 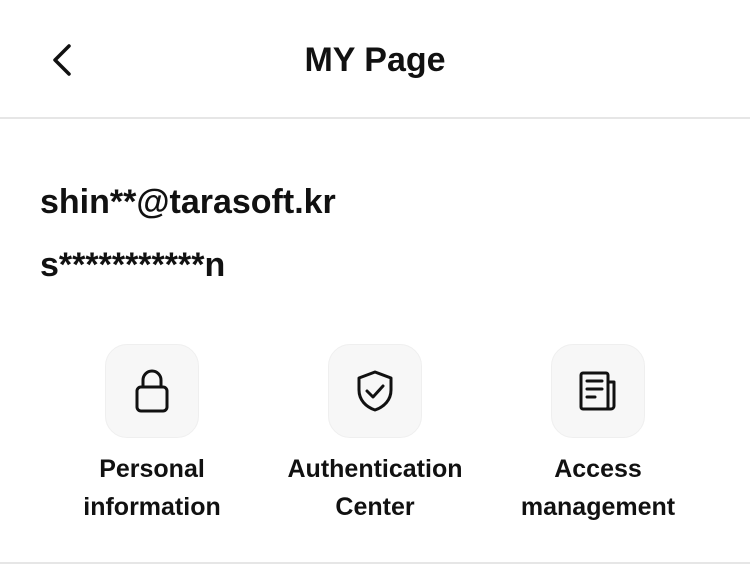 I want to click on user-email: shin**@tarasoft.kr, so click(x=188, y=202).